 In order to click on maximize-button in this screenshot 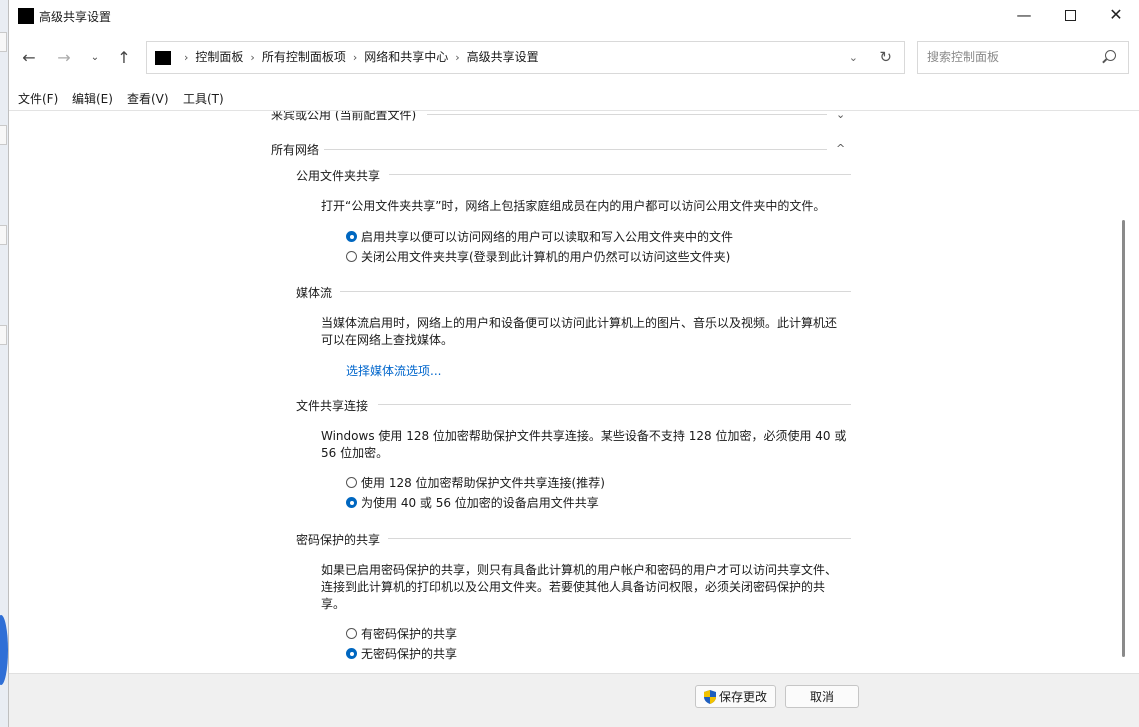, I will do `click(1070, 15)`.